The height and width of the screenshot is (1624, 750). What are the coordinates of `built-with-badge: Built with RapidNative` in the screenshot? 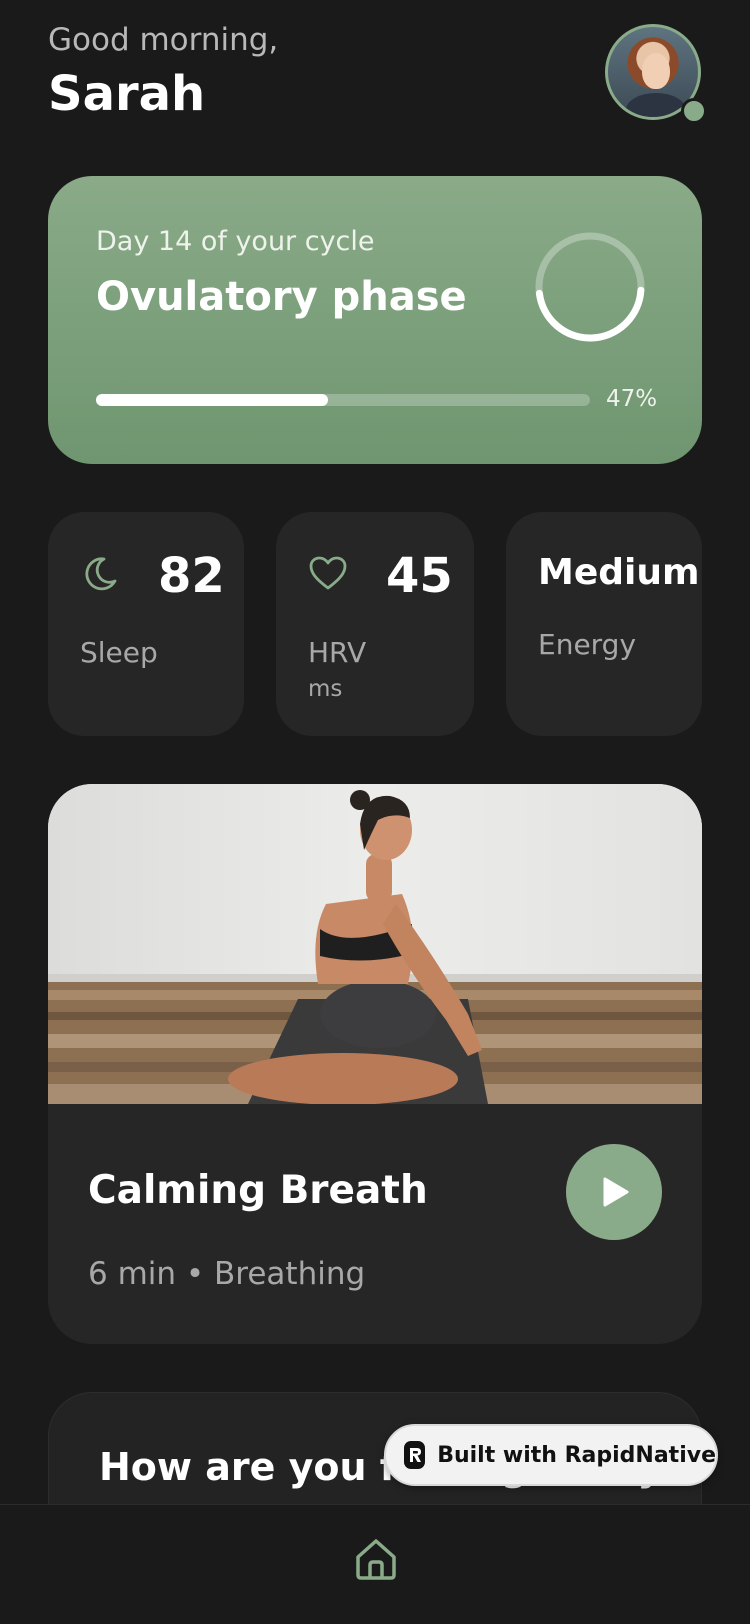 It's located at (551, 1455).